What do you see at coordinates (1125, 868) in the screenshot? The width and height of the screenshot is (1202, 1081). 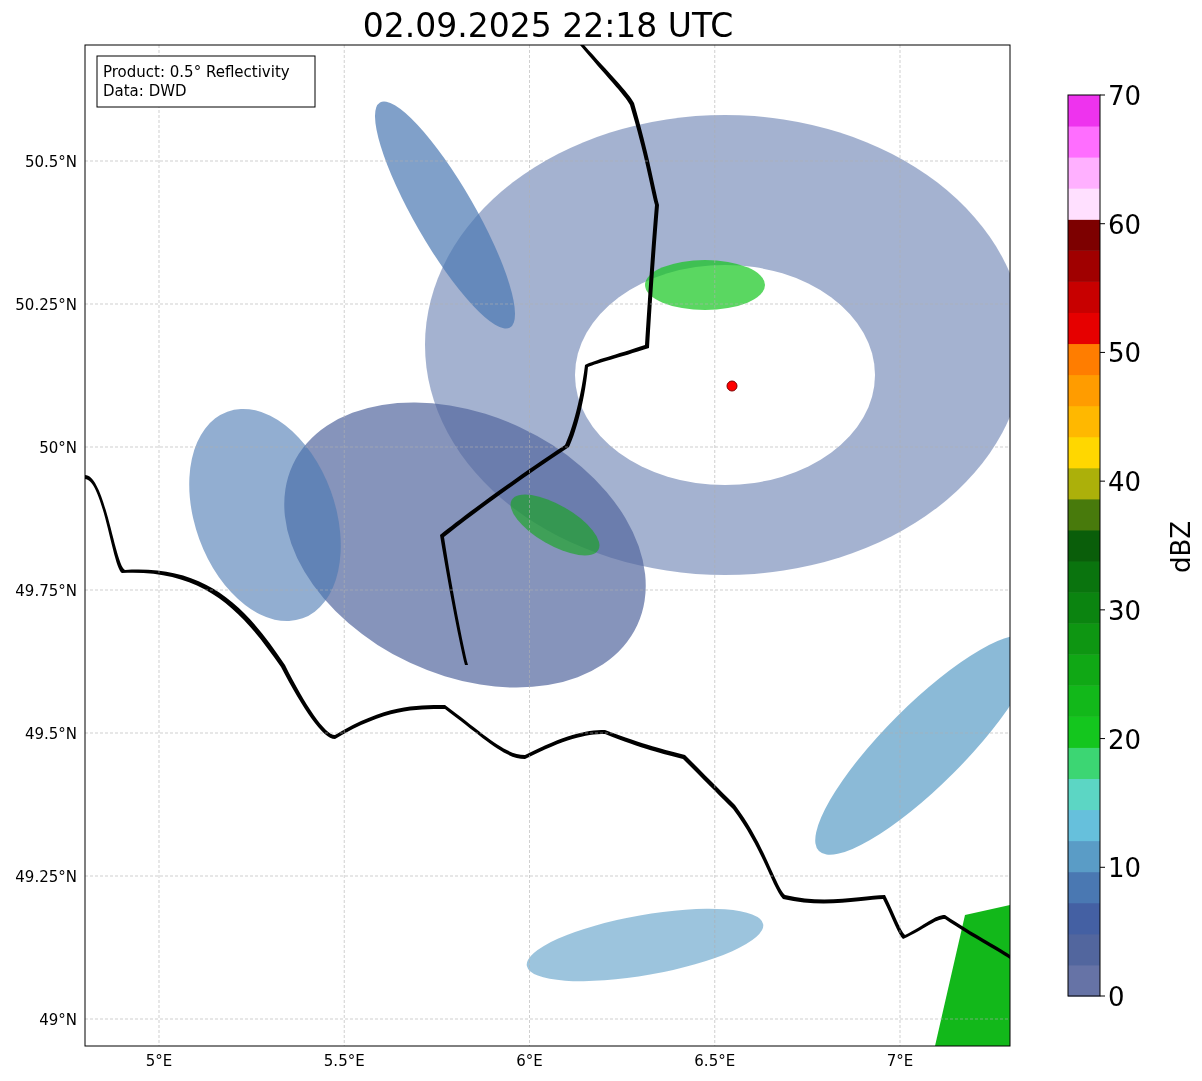 I see `colorbar-tick-label: 10` at bounding box center [1125, 868].